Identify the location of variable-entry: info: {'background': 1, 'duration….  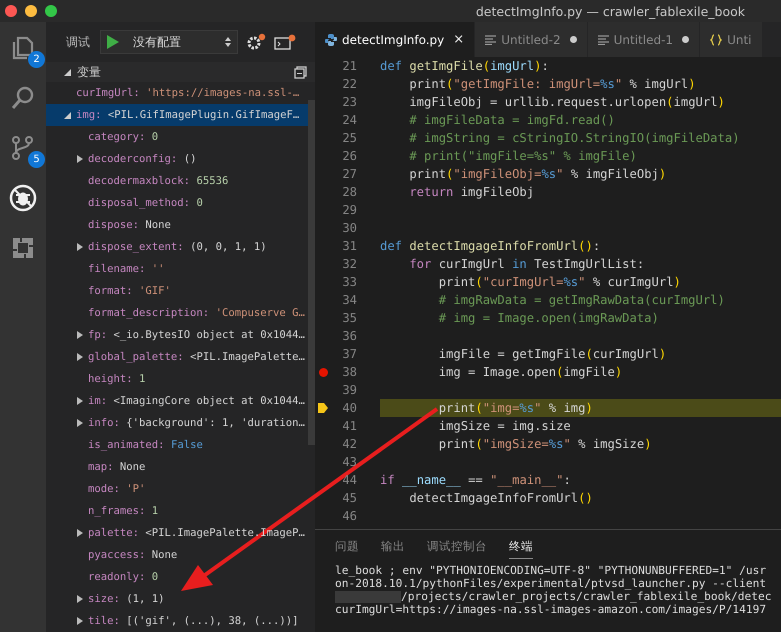
(196, 423).